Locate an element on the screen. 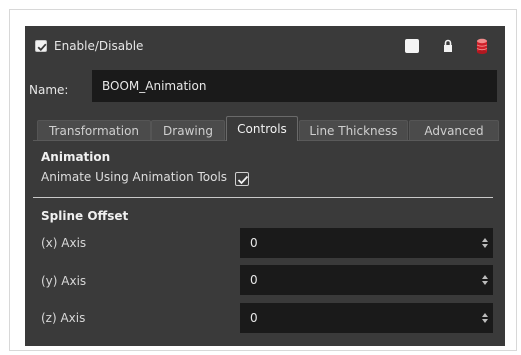  animate-tools-checkbox is located at coordinates (242, 179).